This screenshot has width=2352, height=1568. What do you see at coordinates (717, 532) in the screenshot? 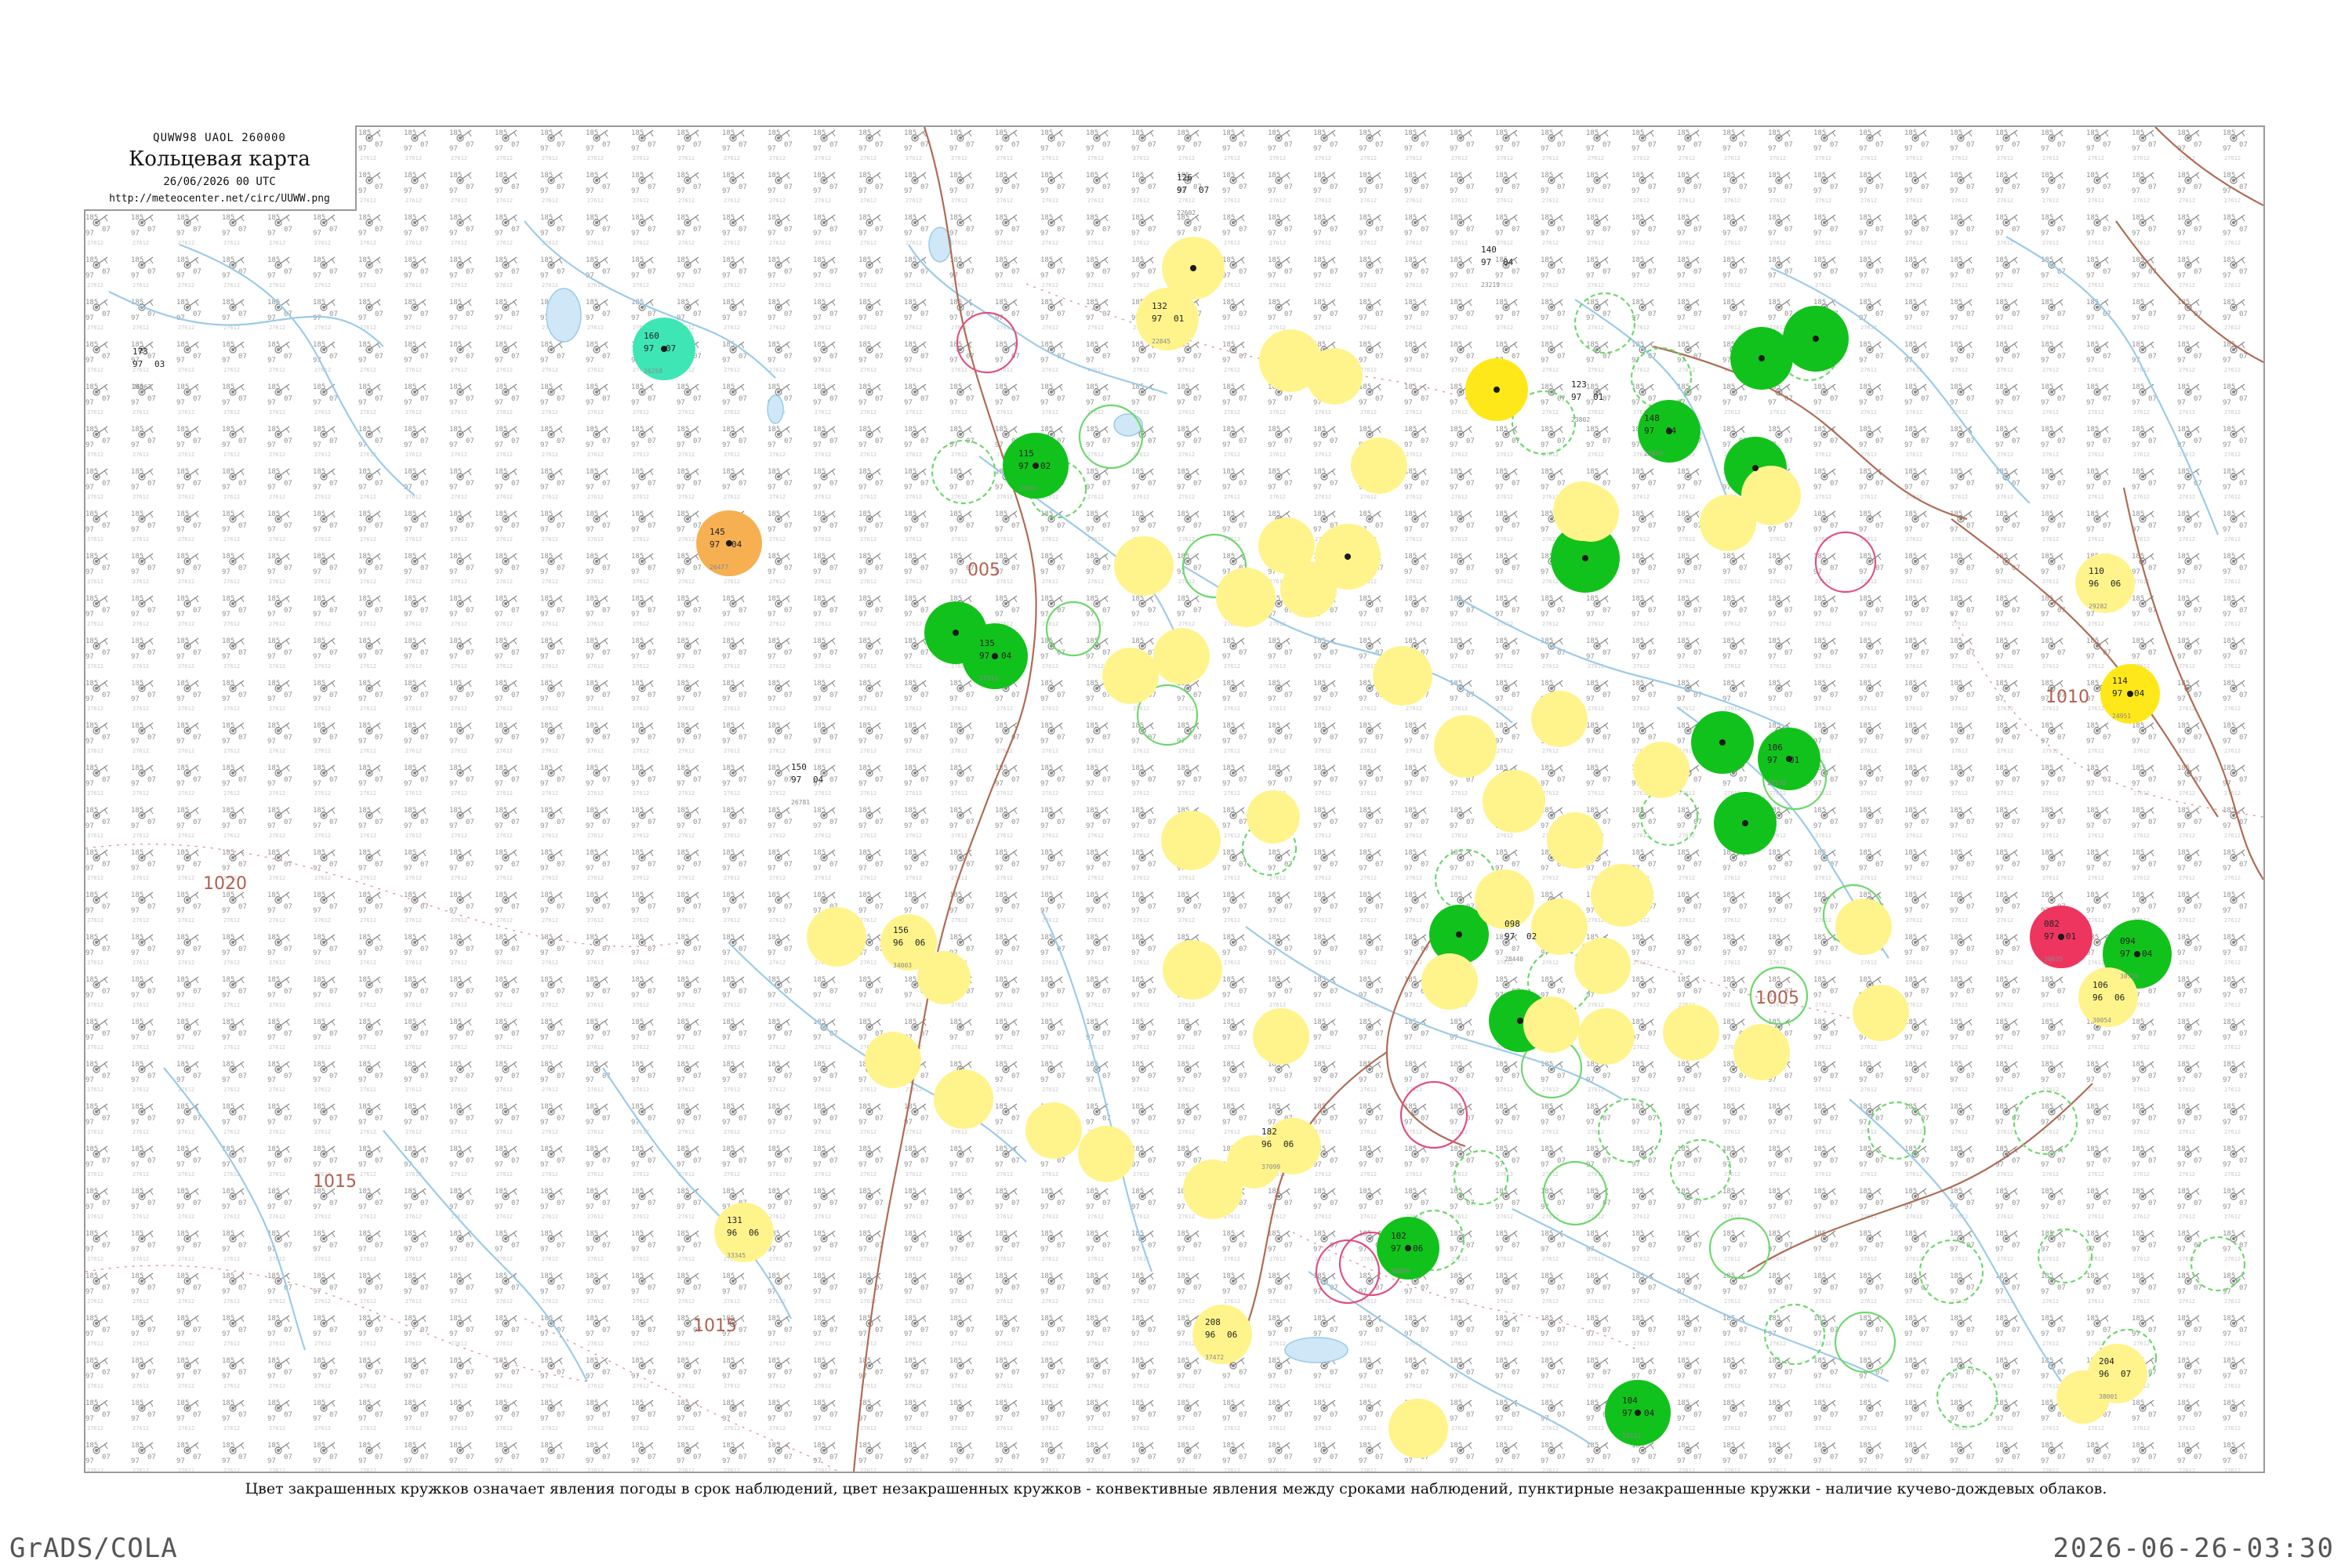
I see `station-temp: 145` at bounding box center [717, 532].